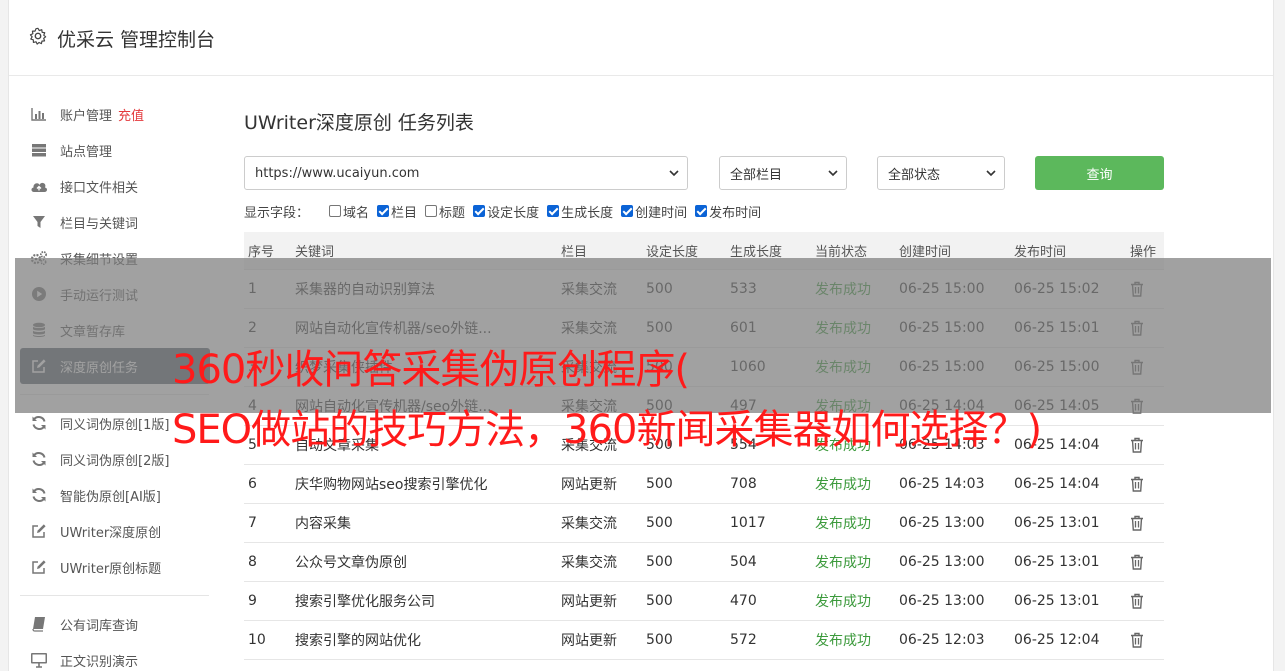  I want to click on table-cell: 708, so click(743, 484).